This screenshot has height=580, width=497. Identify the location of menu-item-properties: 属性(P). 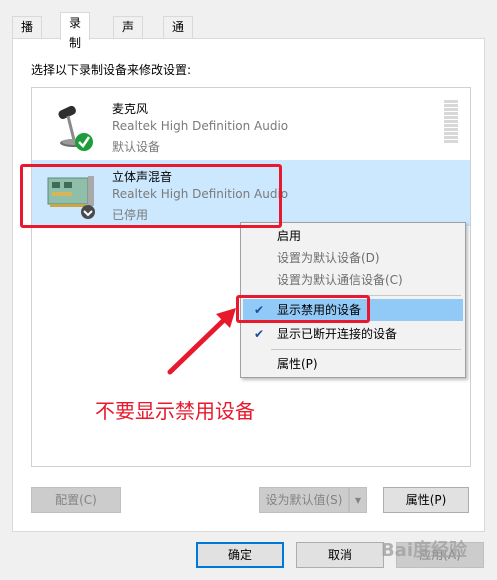
(353, 364).